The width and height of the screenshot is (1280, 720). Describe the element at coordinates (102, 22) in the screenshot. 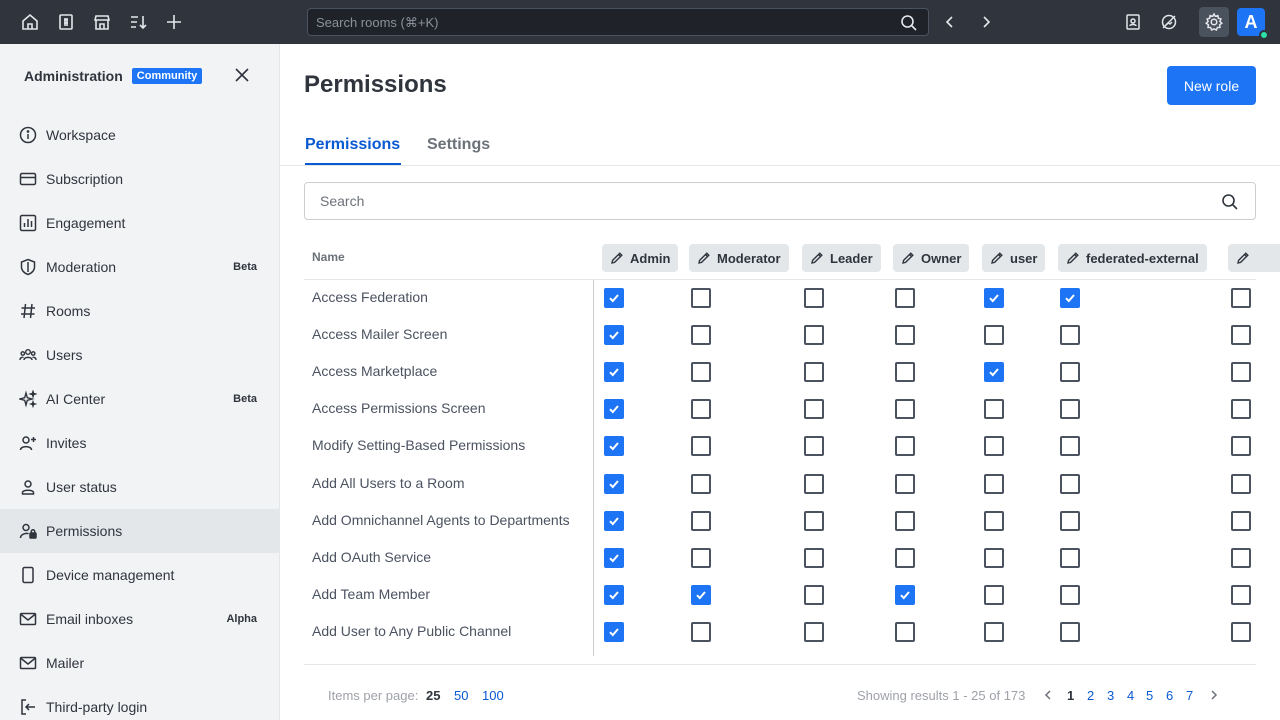

I see `marketplace-icon` at that location.